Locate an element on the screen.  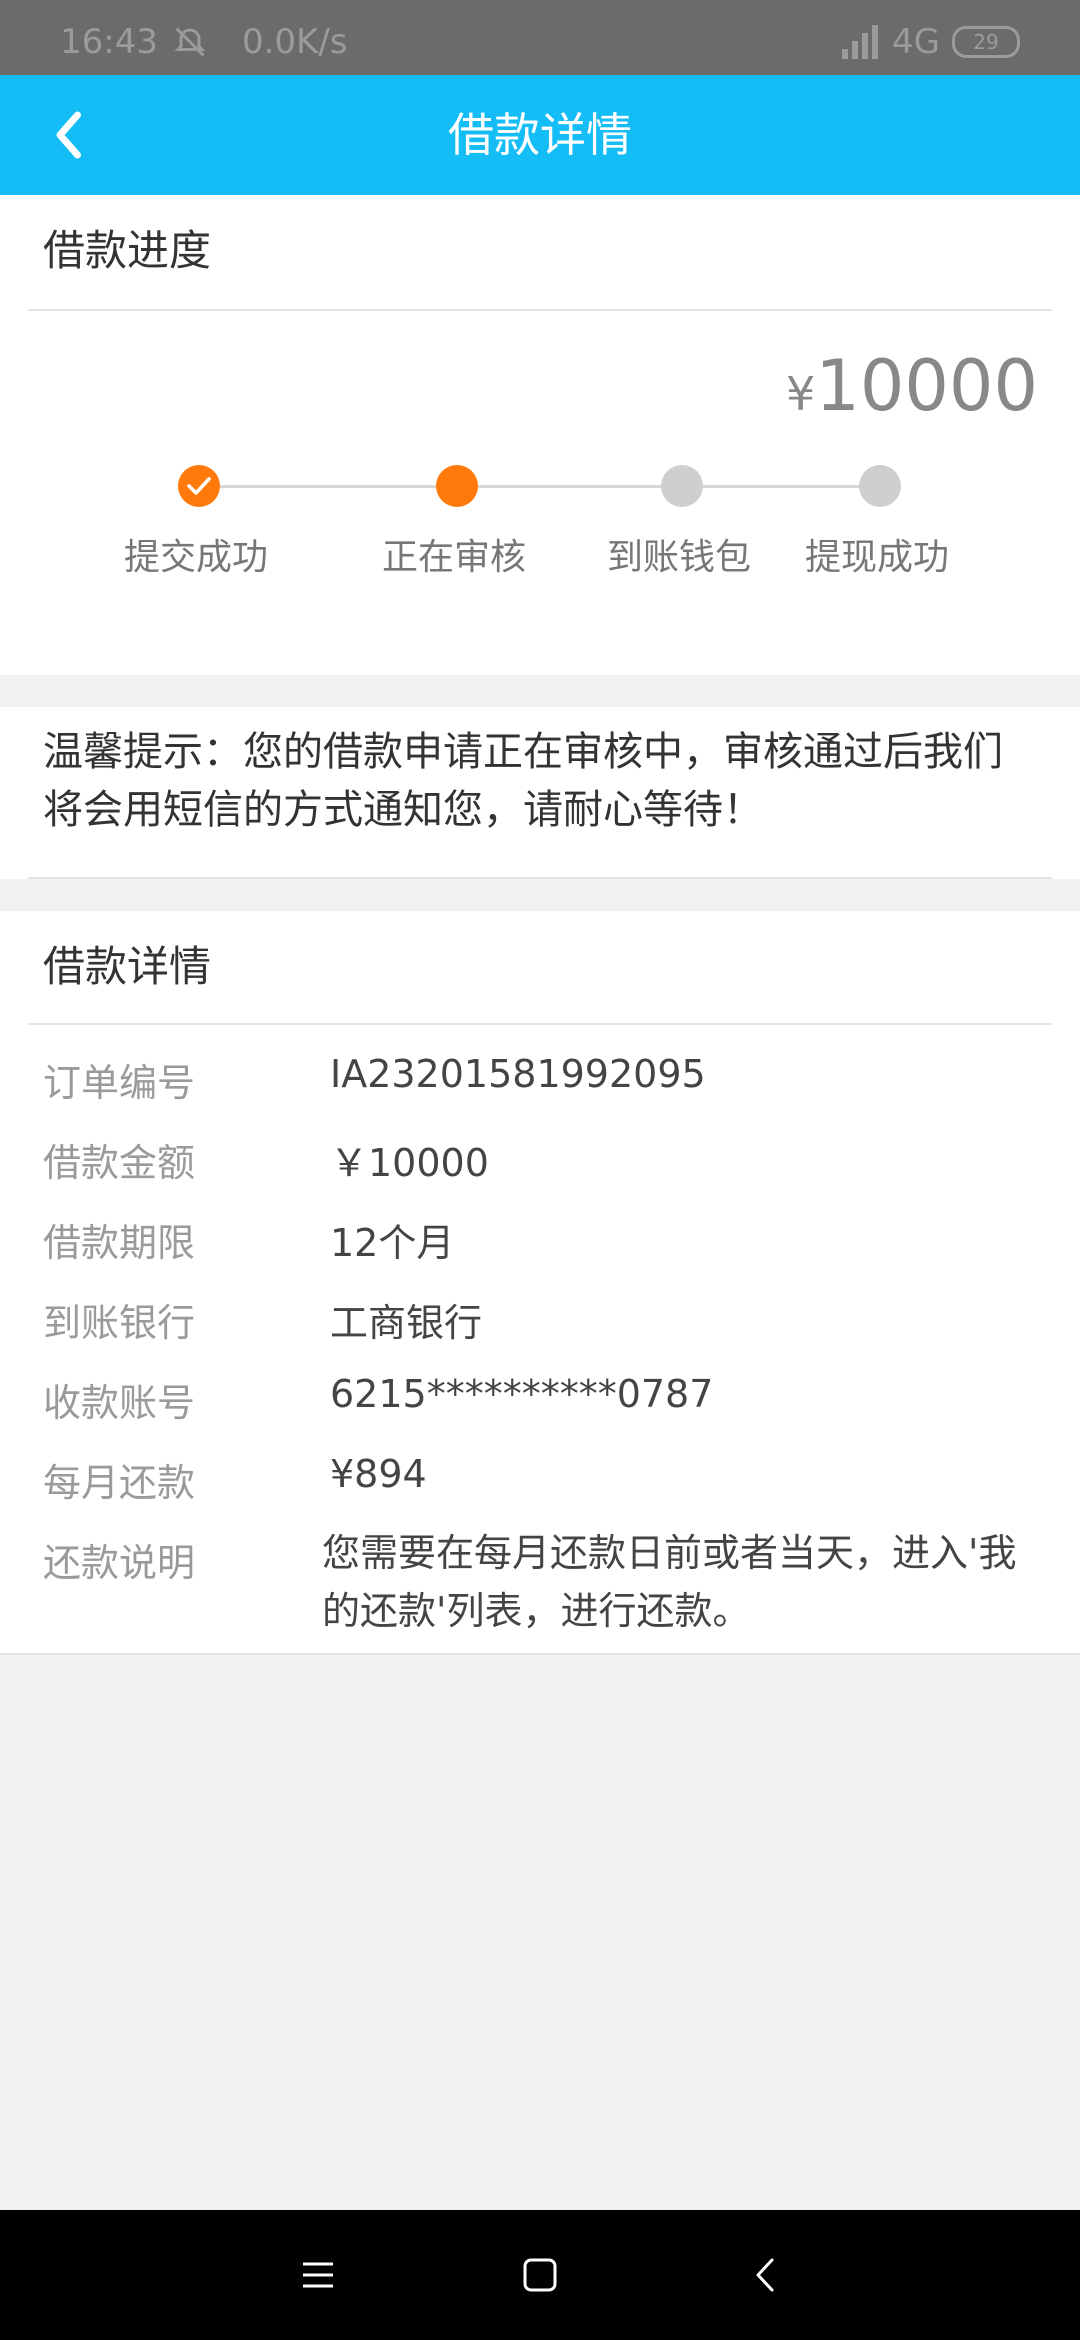
home-icon is located at coordinates (540, 2275).